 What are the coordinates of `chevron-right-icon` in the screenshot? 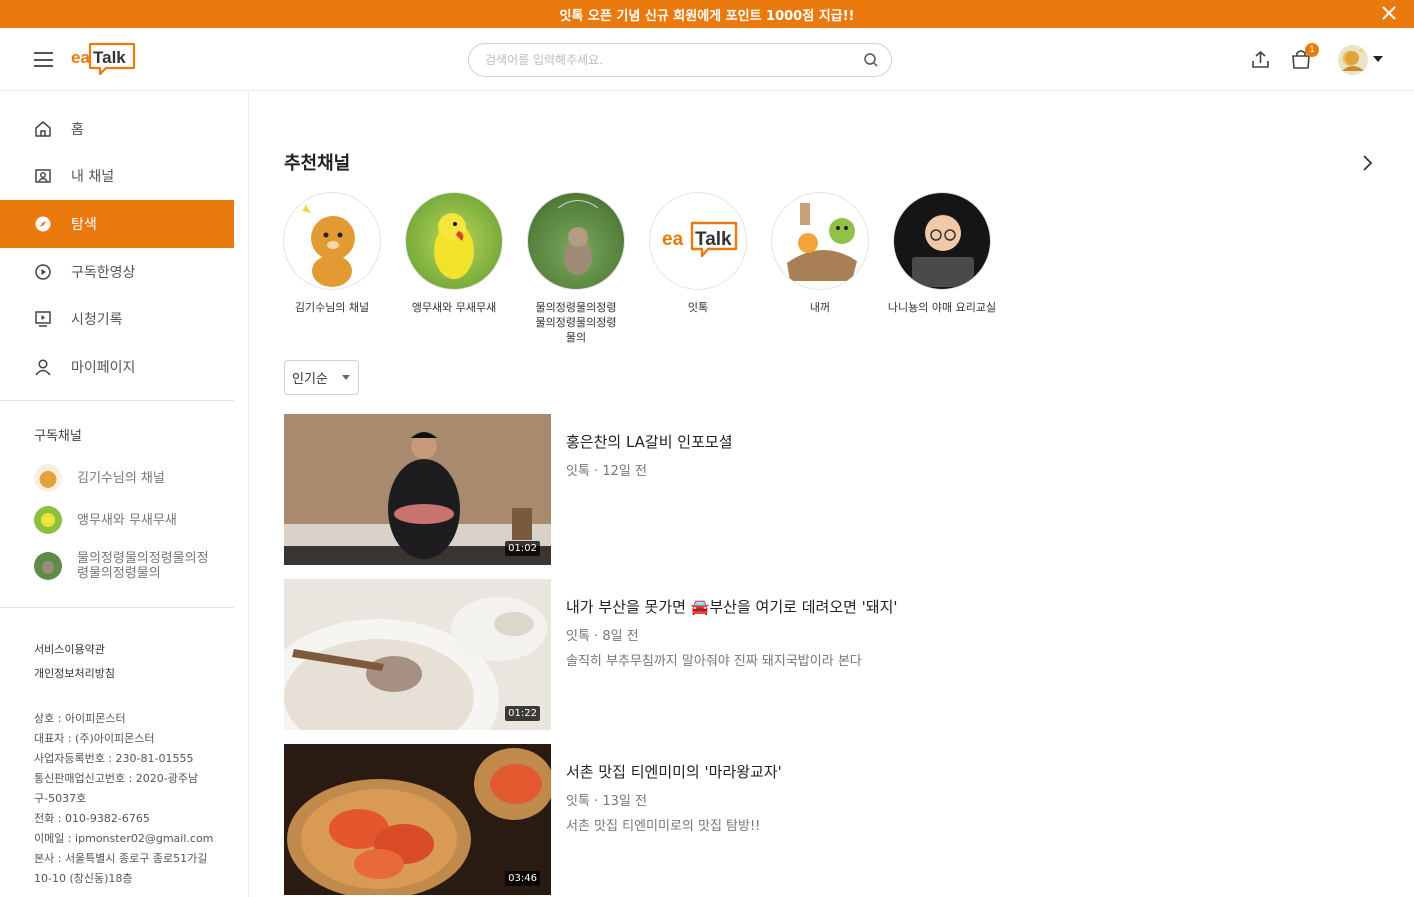 It's located at (1367, 163).